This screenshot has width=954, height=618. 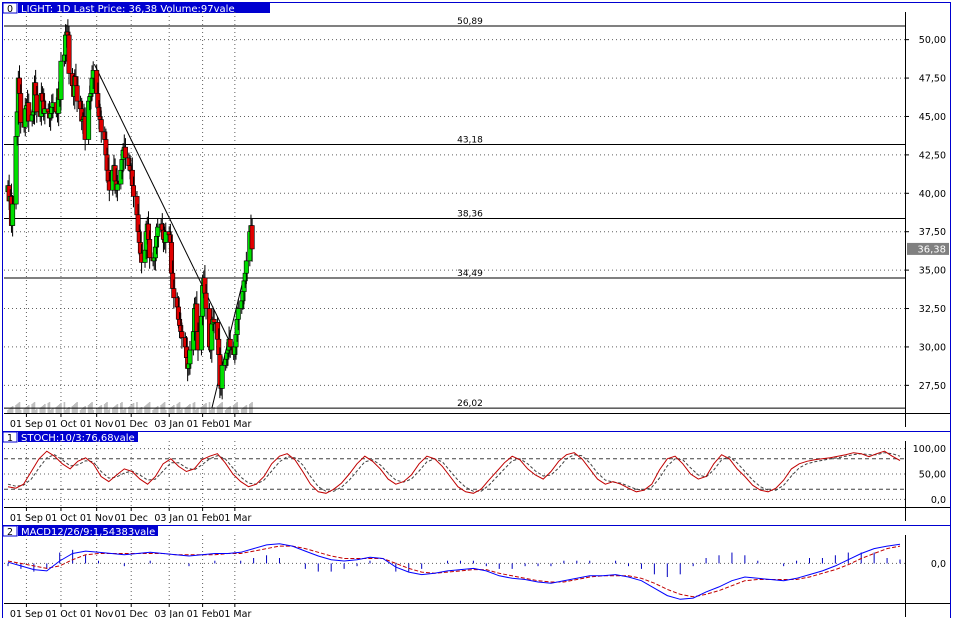 What do you see at coordinates (932, 155) in the screenshot?
I see `y-tick-label: 42,50` at bounding box center [932, 155].